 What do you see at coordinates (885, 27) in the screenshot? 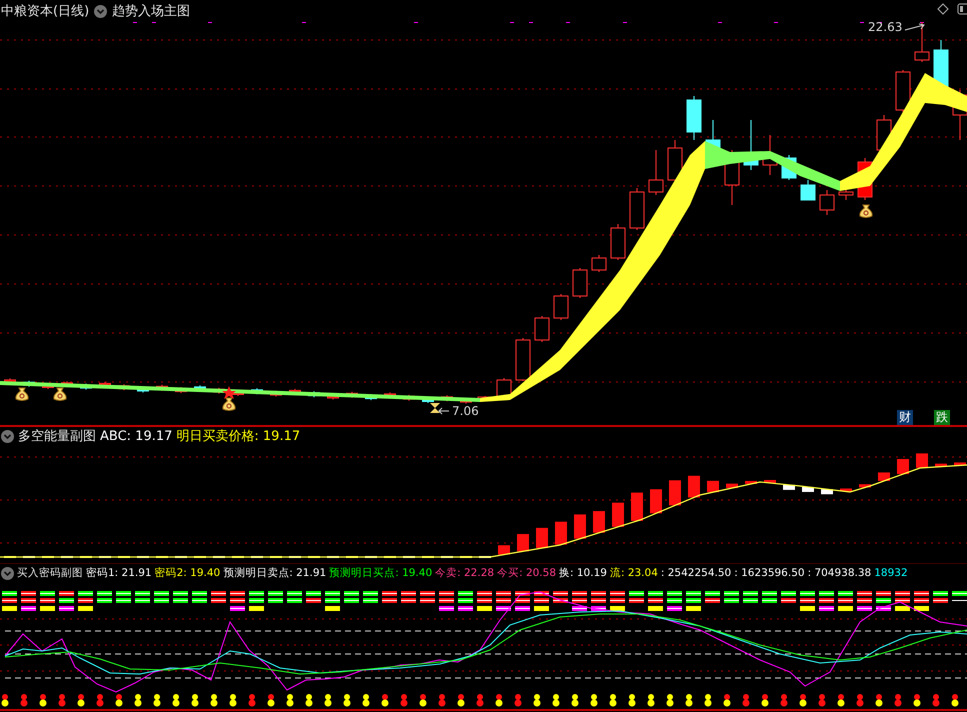
I see `price-label: 22.63` at bounding box center [885, 27].